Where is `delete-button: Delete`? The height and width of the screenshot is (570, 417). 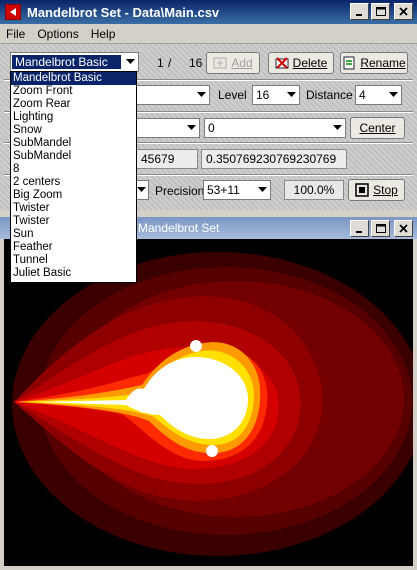 delete-button: Delete is located at coordinates (301, 63).